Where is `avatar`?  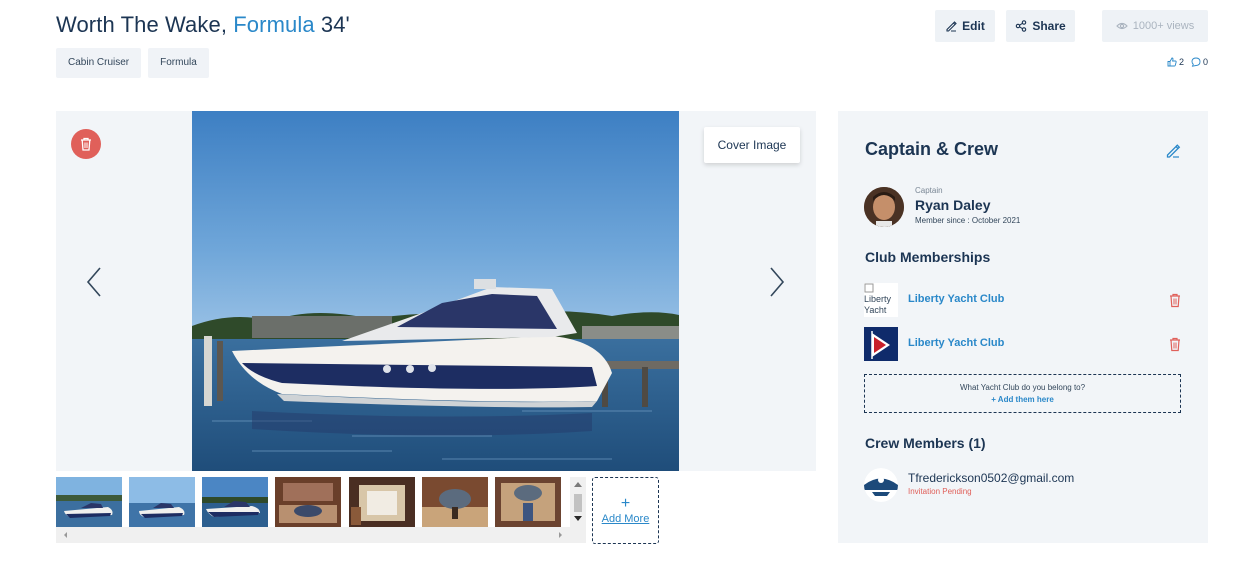 avatar is located at coordinates (884, 207).